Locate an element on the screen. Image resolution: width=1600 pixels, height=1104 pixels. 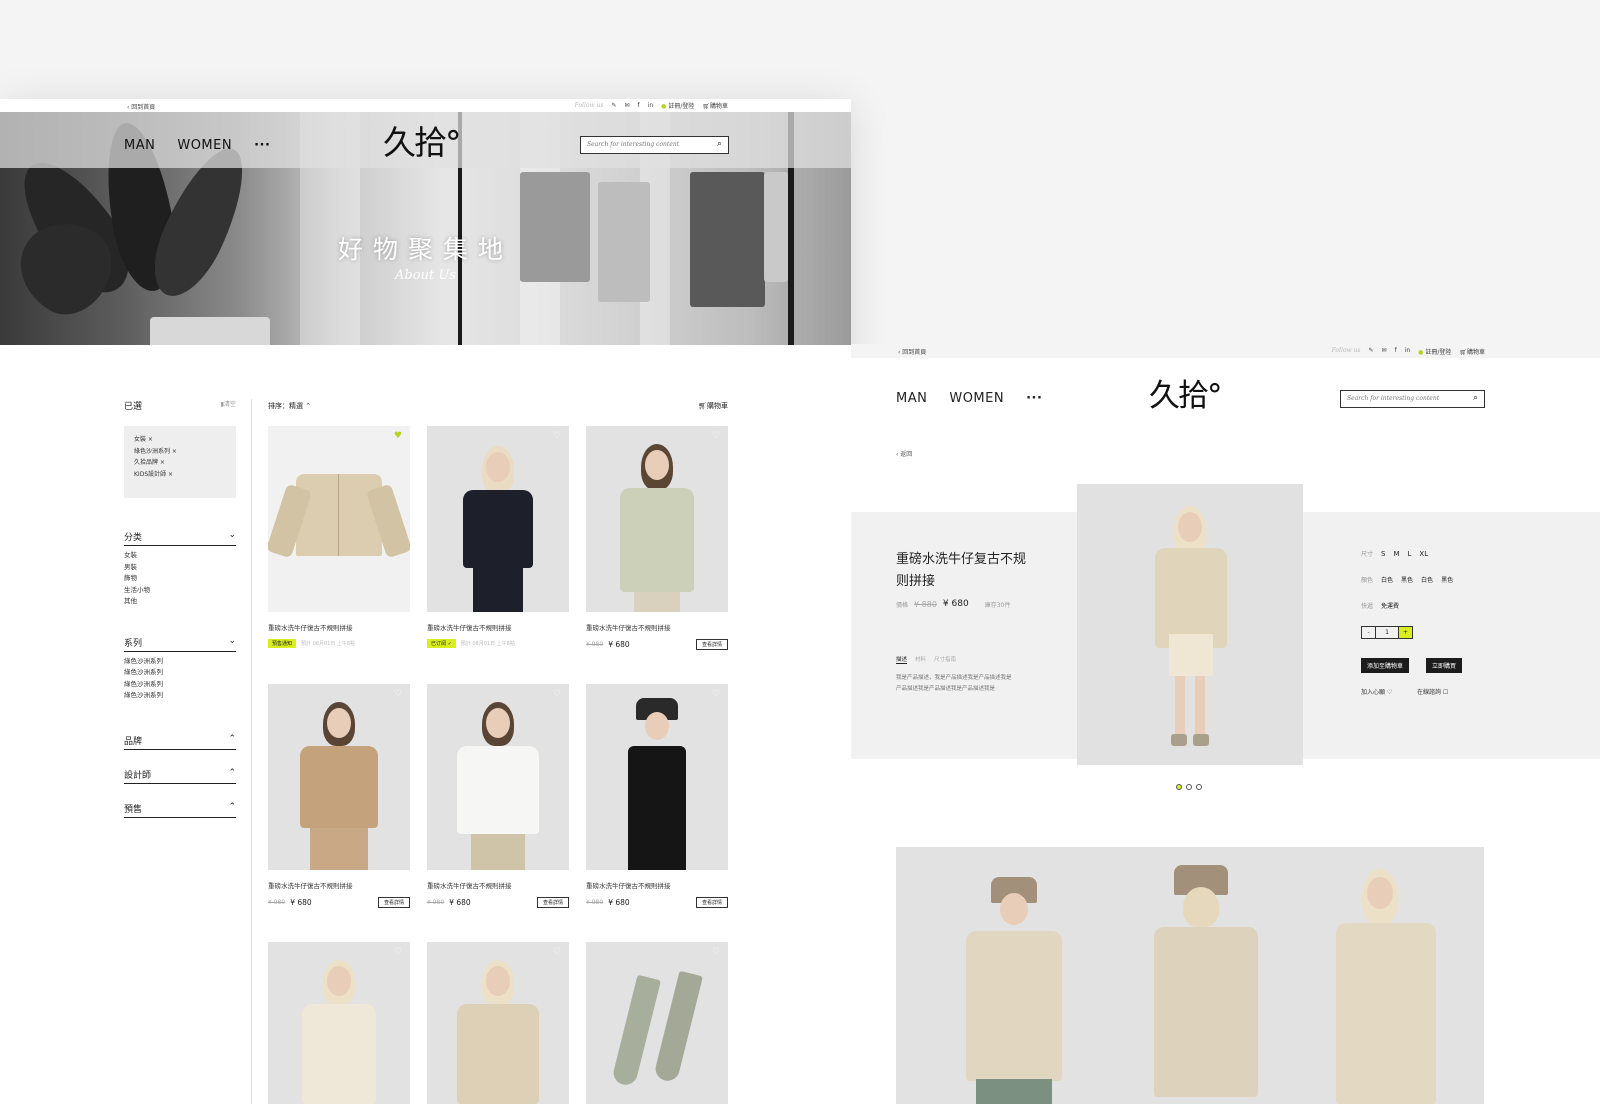
selected-filter-chip: KIDS設計師 × is located at coordinates (180, 475).